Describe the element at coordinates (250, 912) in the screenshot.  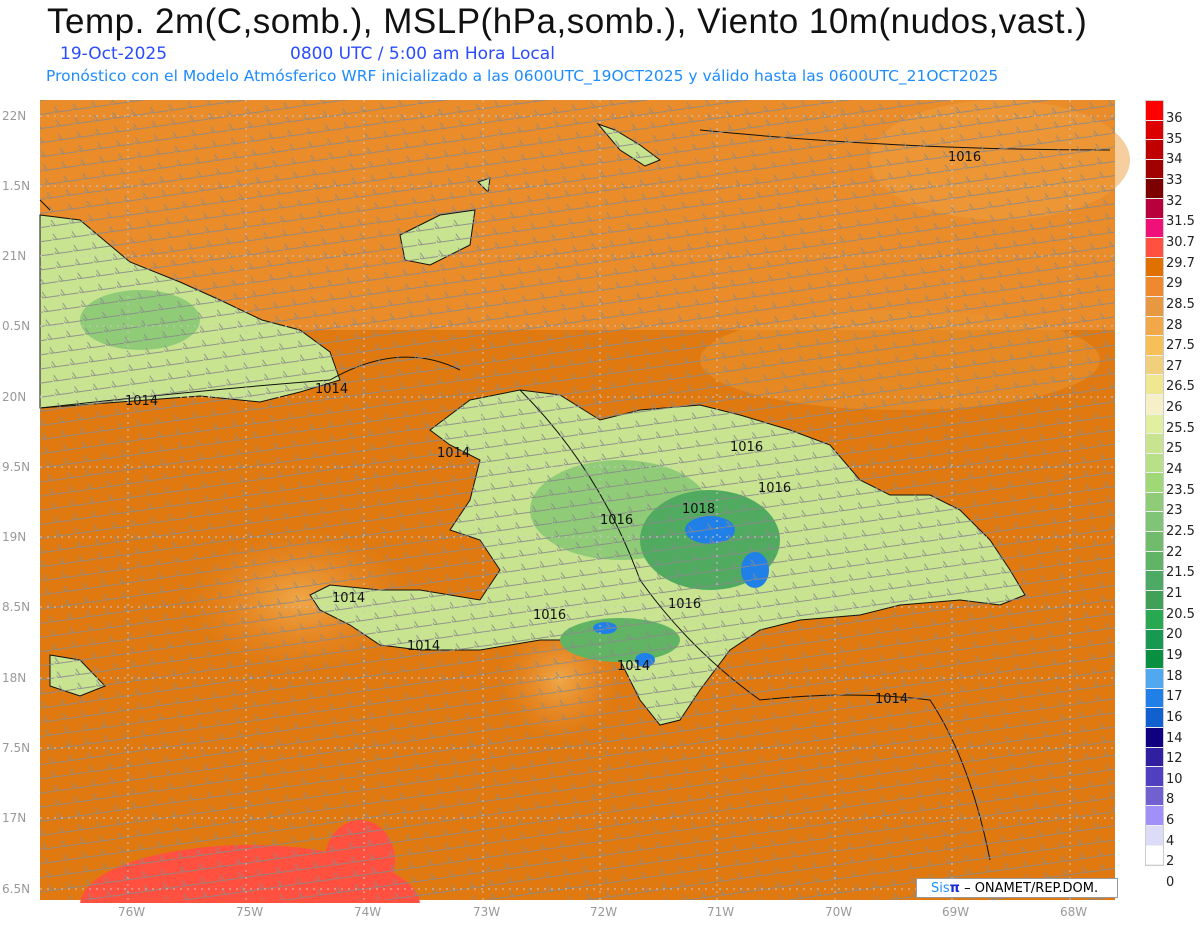
I see `lon-label: 75W` at that location.